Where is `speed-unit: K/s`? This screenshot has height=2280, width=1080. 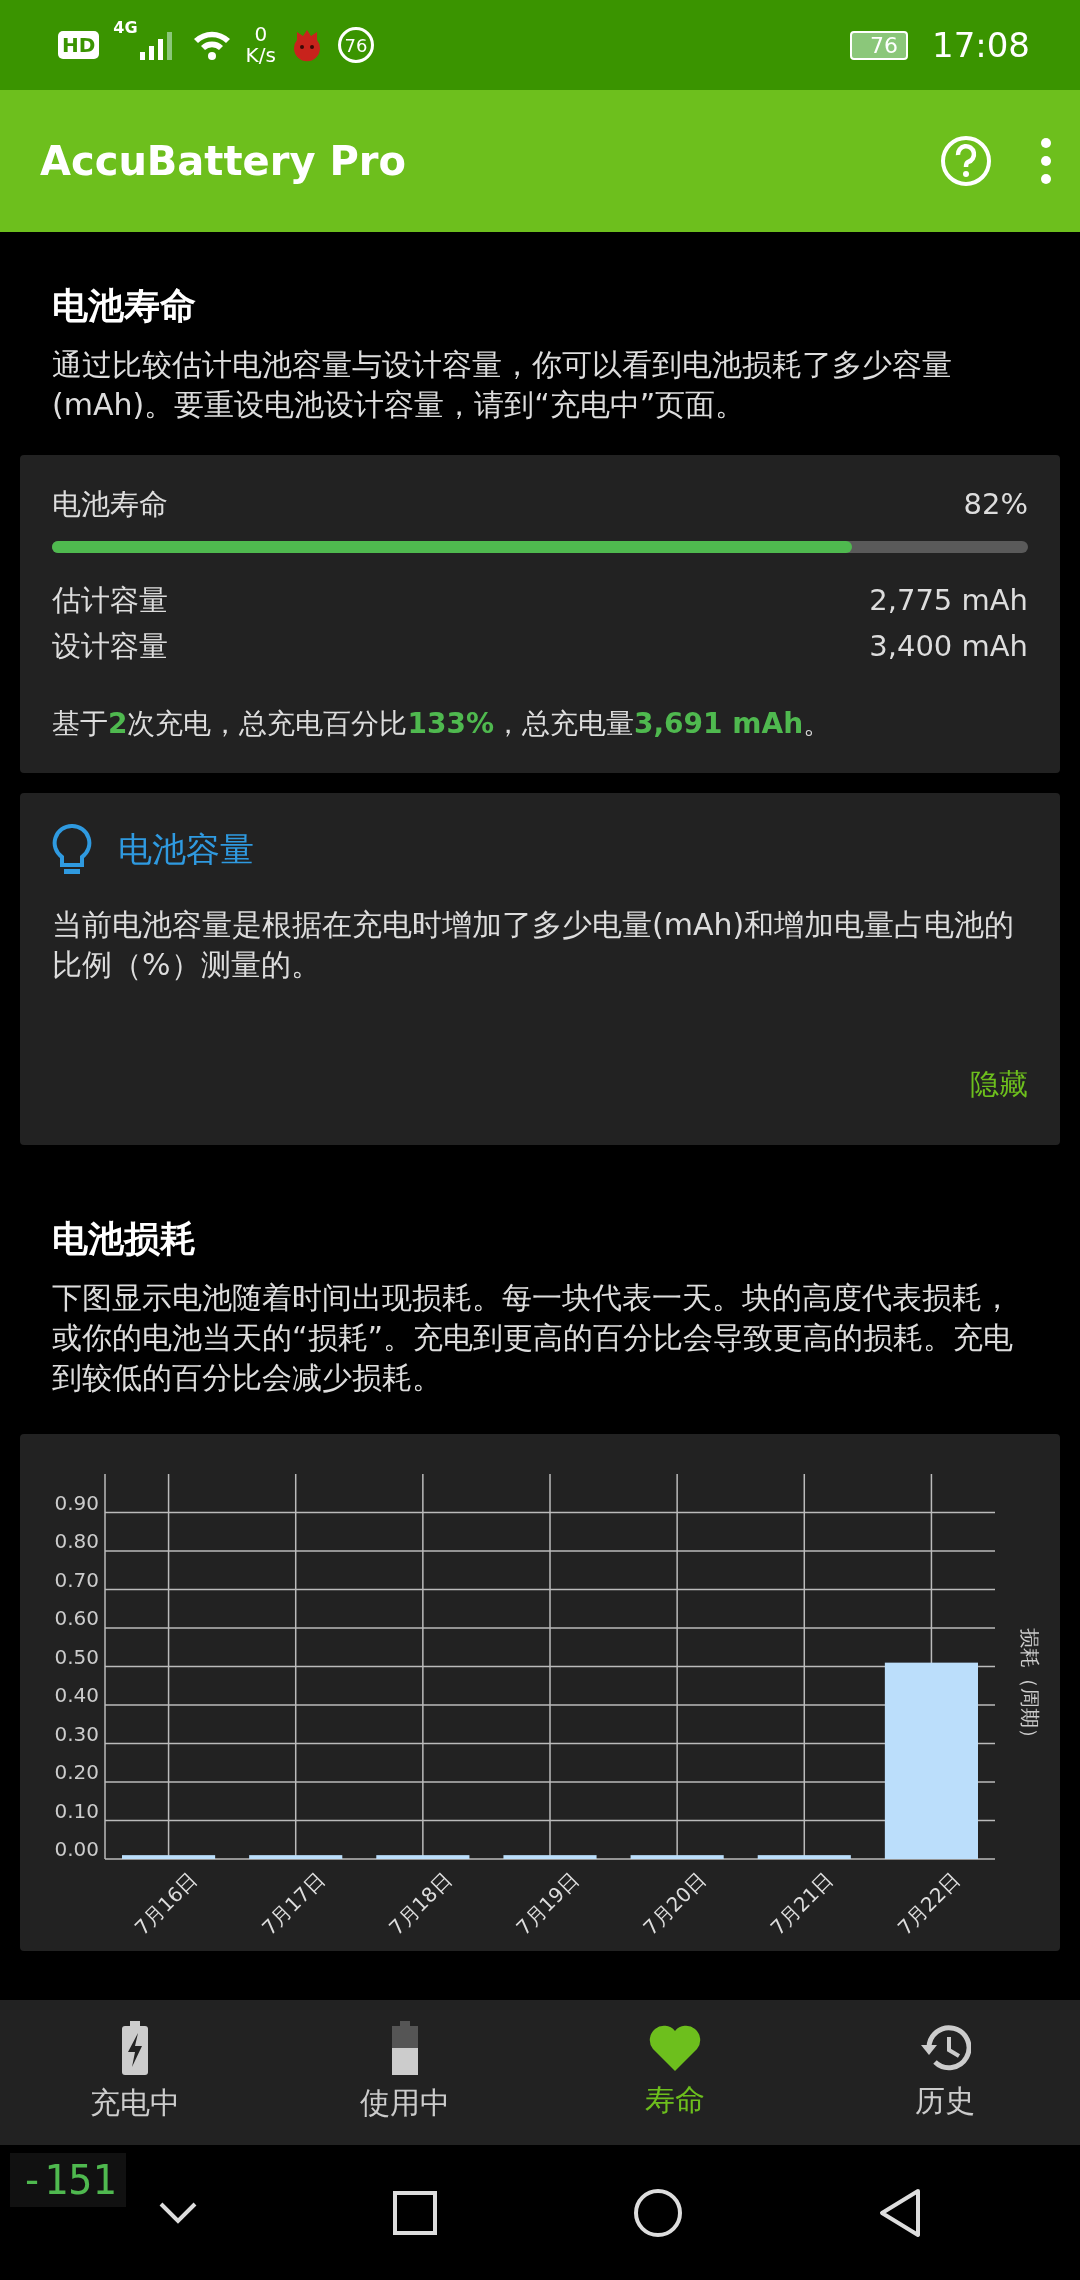 speed-unit: K/s is located at coordinates (260, 55).